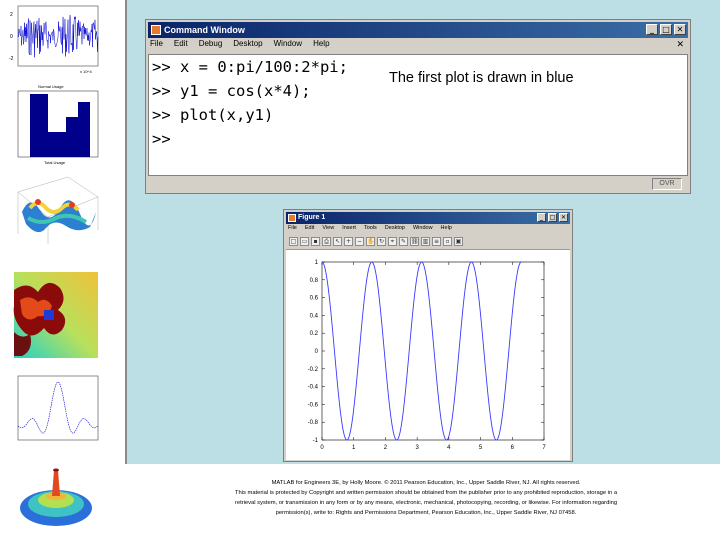  Describe the element at coordinates (11, 37) in the screenshot. I see `signal-tick-label: 0` at that location.